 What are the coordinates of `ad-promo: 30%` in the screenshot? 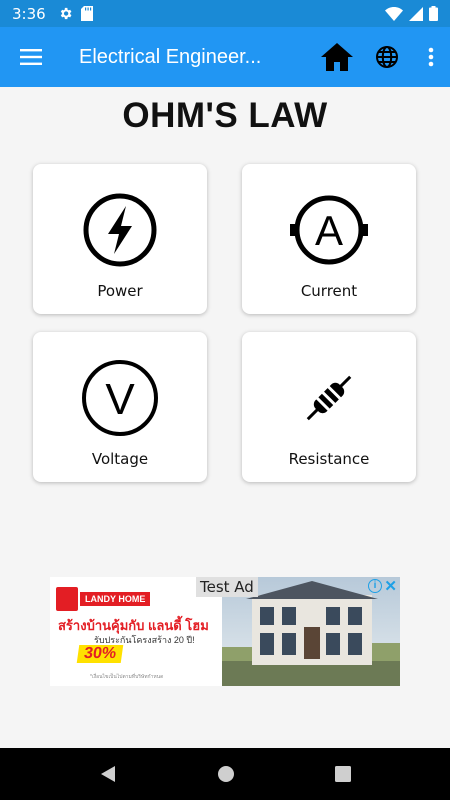 It's located at (100, 654).